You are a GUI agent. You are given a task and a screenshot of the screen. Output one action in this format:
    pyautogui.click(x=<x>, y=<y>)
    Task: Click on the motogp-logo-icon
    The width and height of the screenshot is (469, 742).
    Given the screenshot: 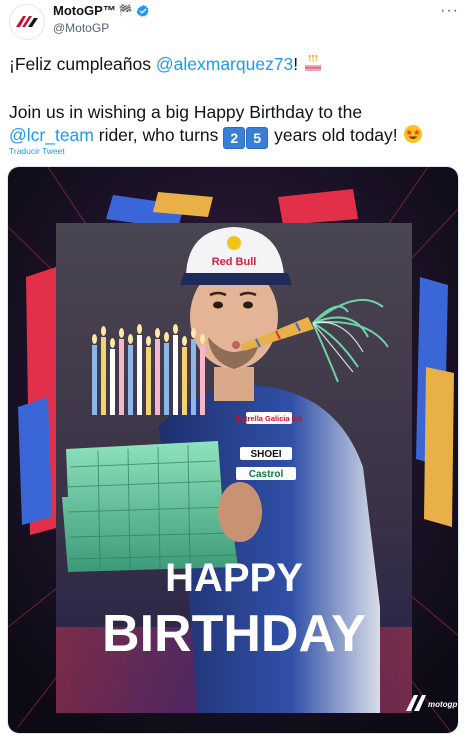 What is the action you would take?
    pyautogui.click(x=27, y=21)
    